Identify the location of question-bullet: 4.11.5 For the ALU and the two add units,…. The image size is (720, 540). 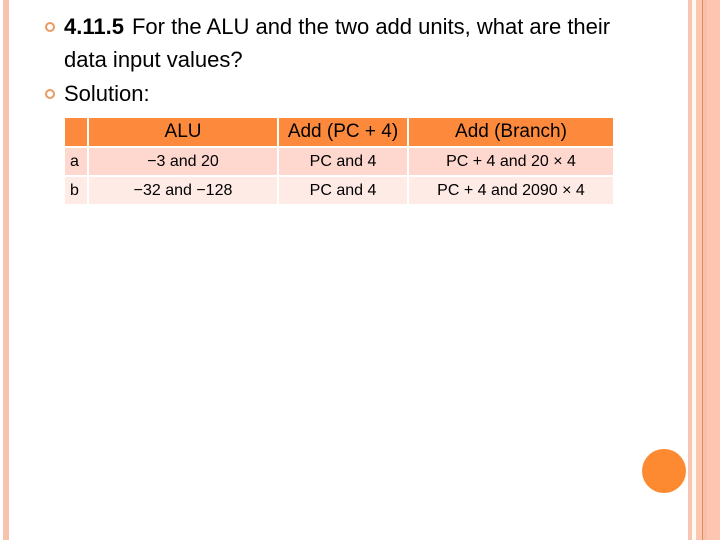
(344, 43).